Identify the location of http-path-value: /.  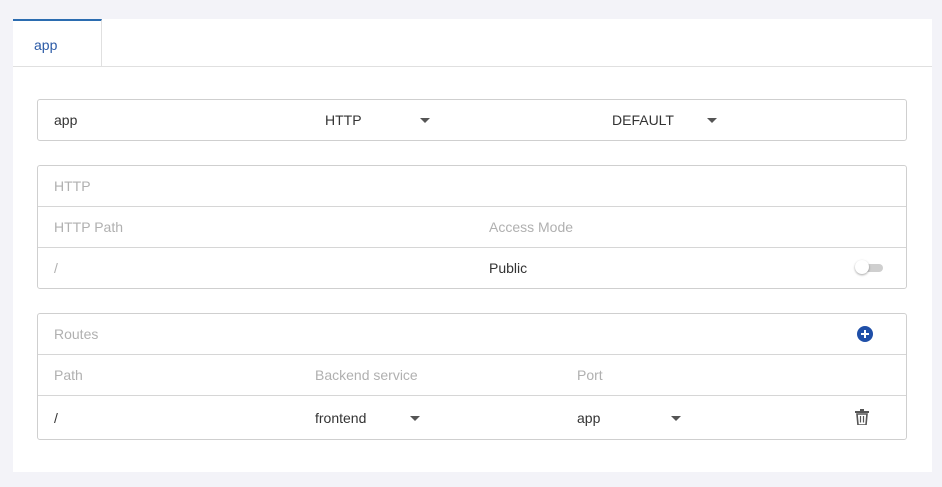
(56, 268).